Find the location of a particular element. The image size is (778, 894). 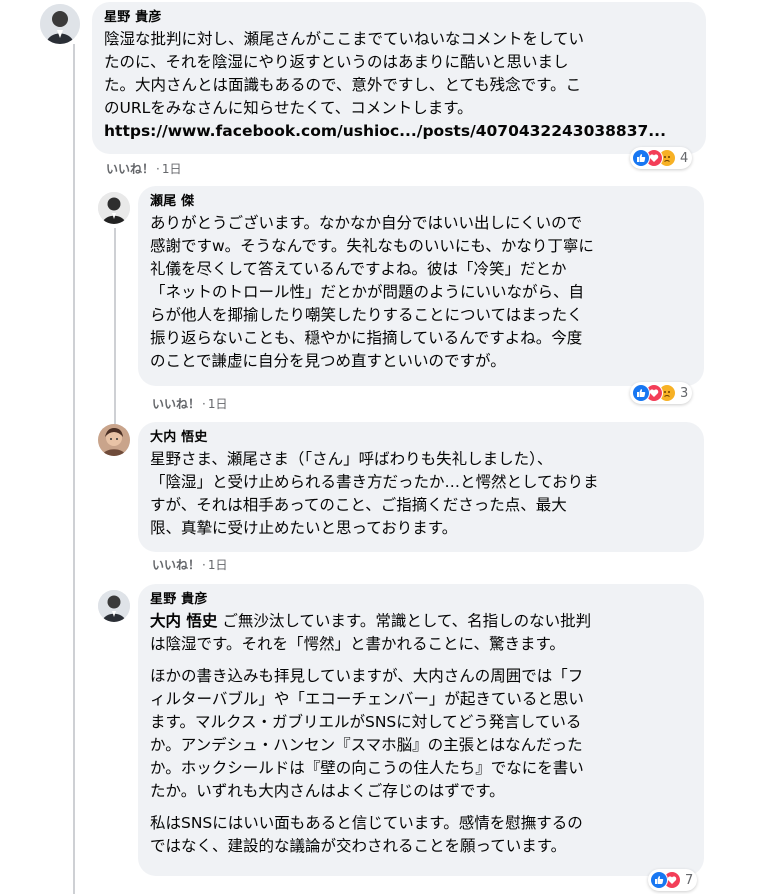

comment-line: たのに、それを陰湿にやり返すというのはあまりに酷いと思いまし is located at coordinates (336, 62).